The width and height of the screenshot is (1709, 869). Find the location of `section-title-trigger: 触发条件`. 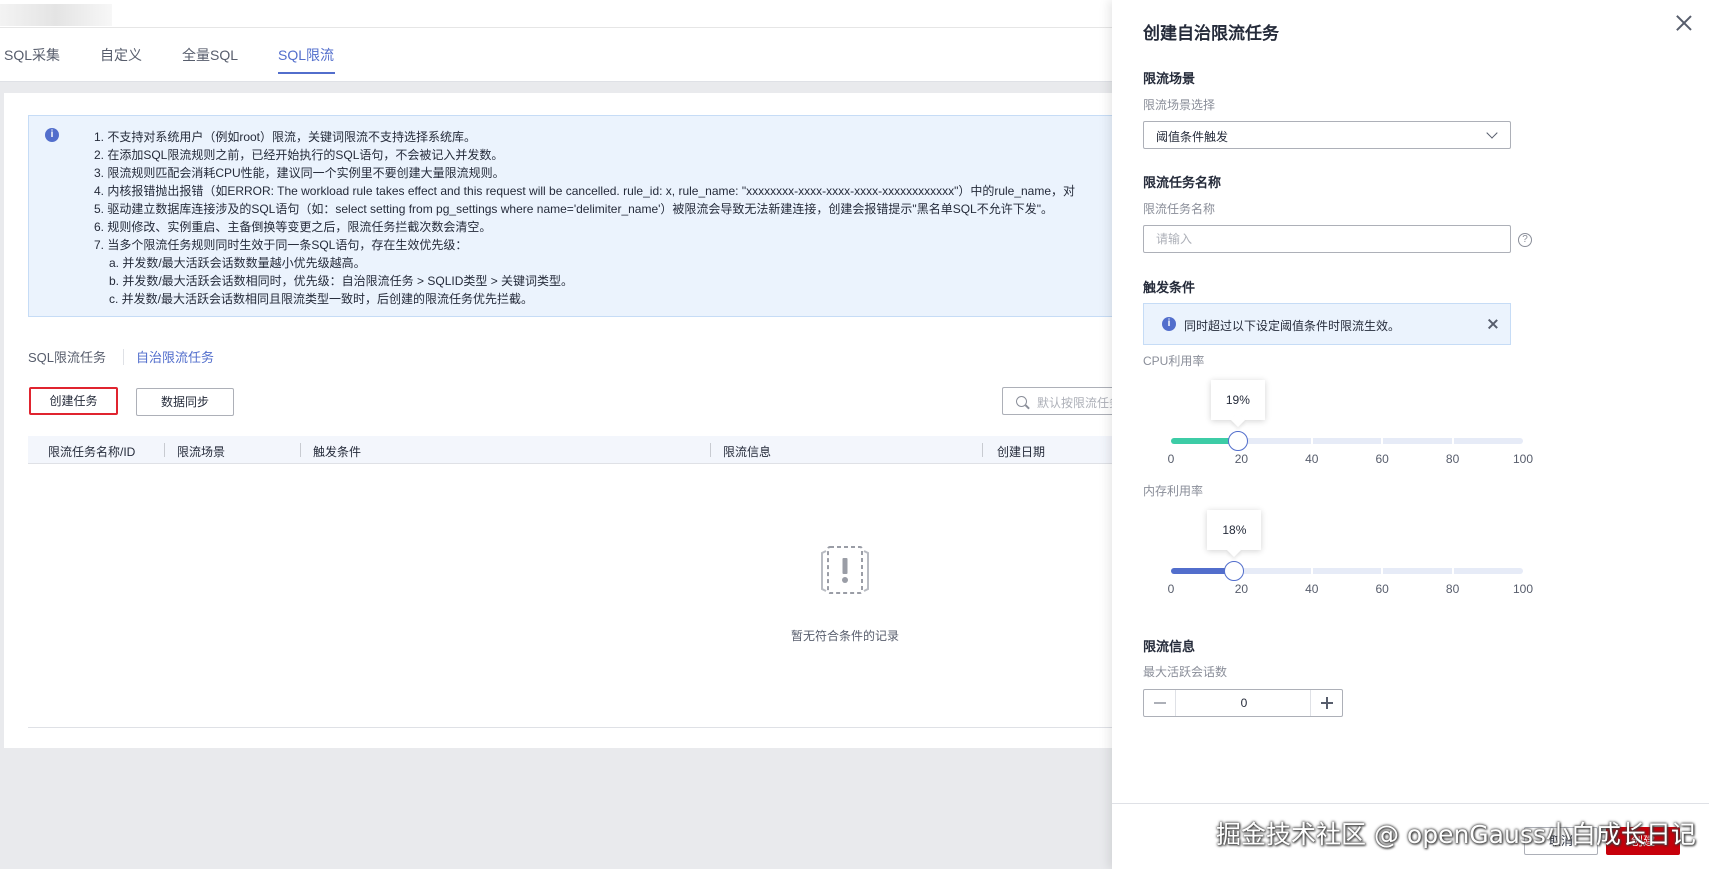

section-title-trigger: 触发条件 is located at coordinates (1169, 287).